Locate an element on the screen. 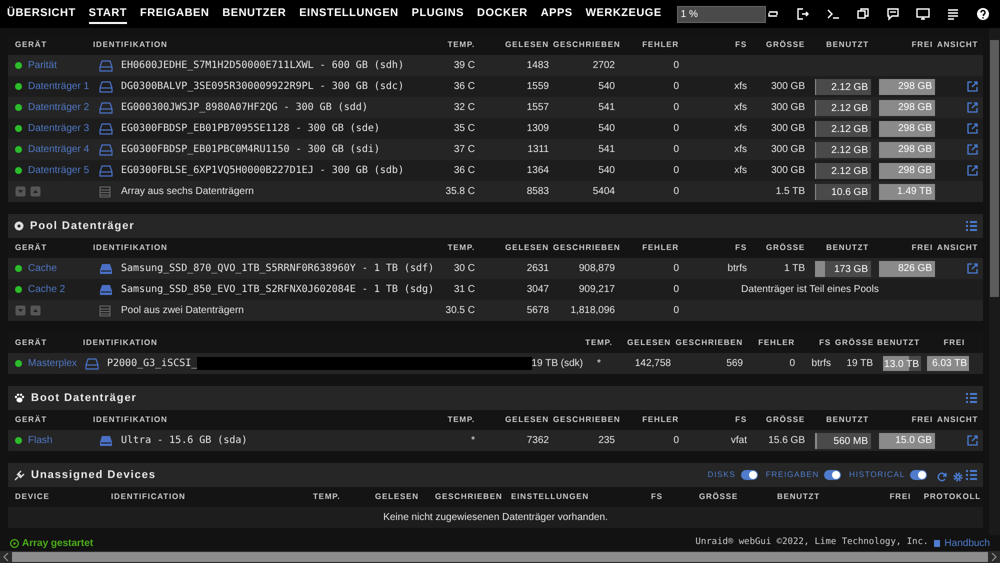 This screenshot has height=563, width=1000. pool-note: Datenträger ist Teil eines Pools is located at coordinates (810, 290).